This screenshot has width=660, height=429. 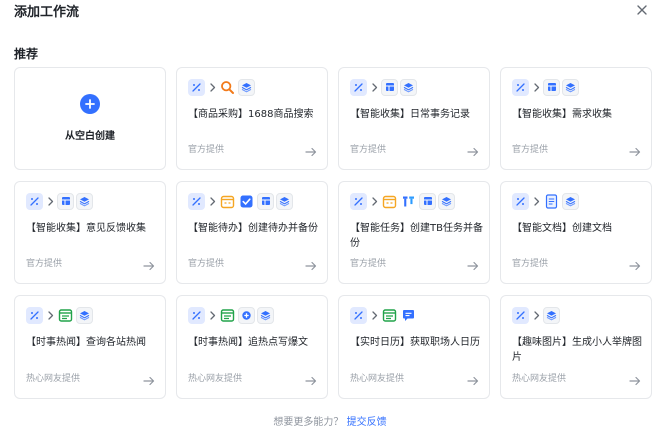 What do you see at coordinates (389, 201) in the screenshot?
I see `calendar-icon` at bounding box center [389, 201].